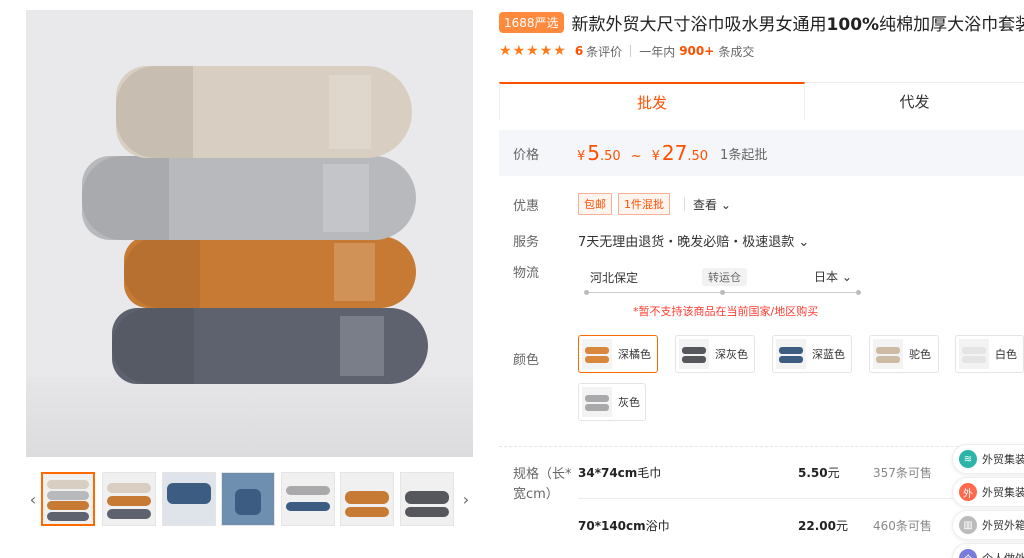 The image size is (1024, 558). Describe the element at coordinates (744, 155) in the screenshot. I see `min-order: 1条起批` at that location.